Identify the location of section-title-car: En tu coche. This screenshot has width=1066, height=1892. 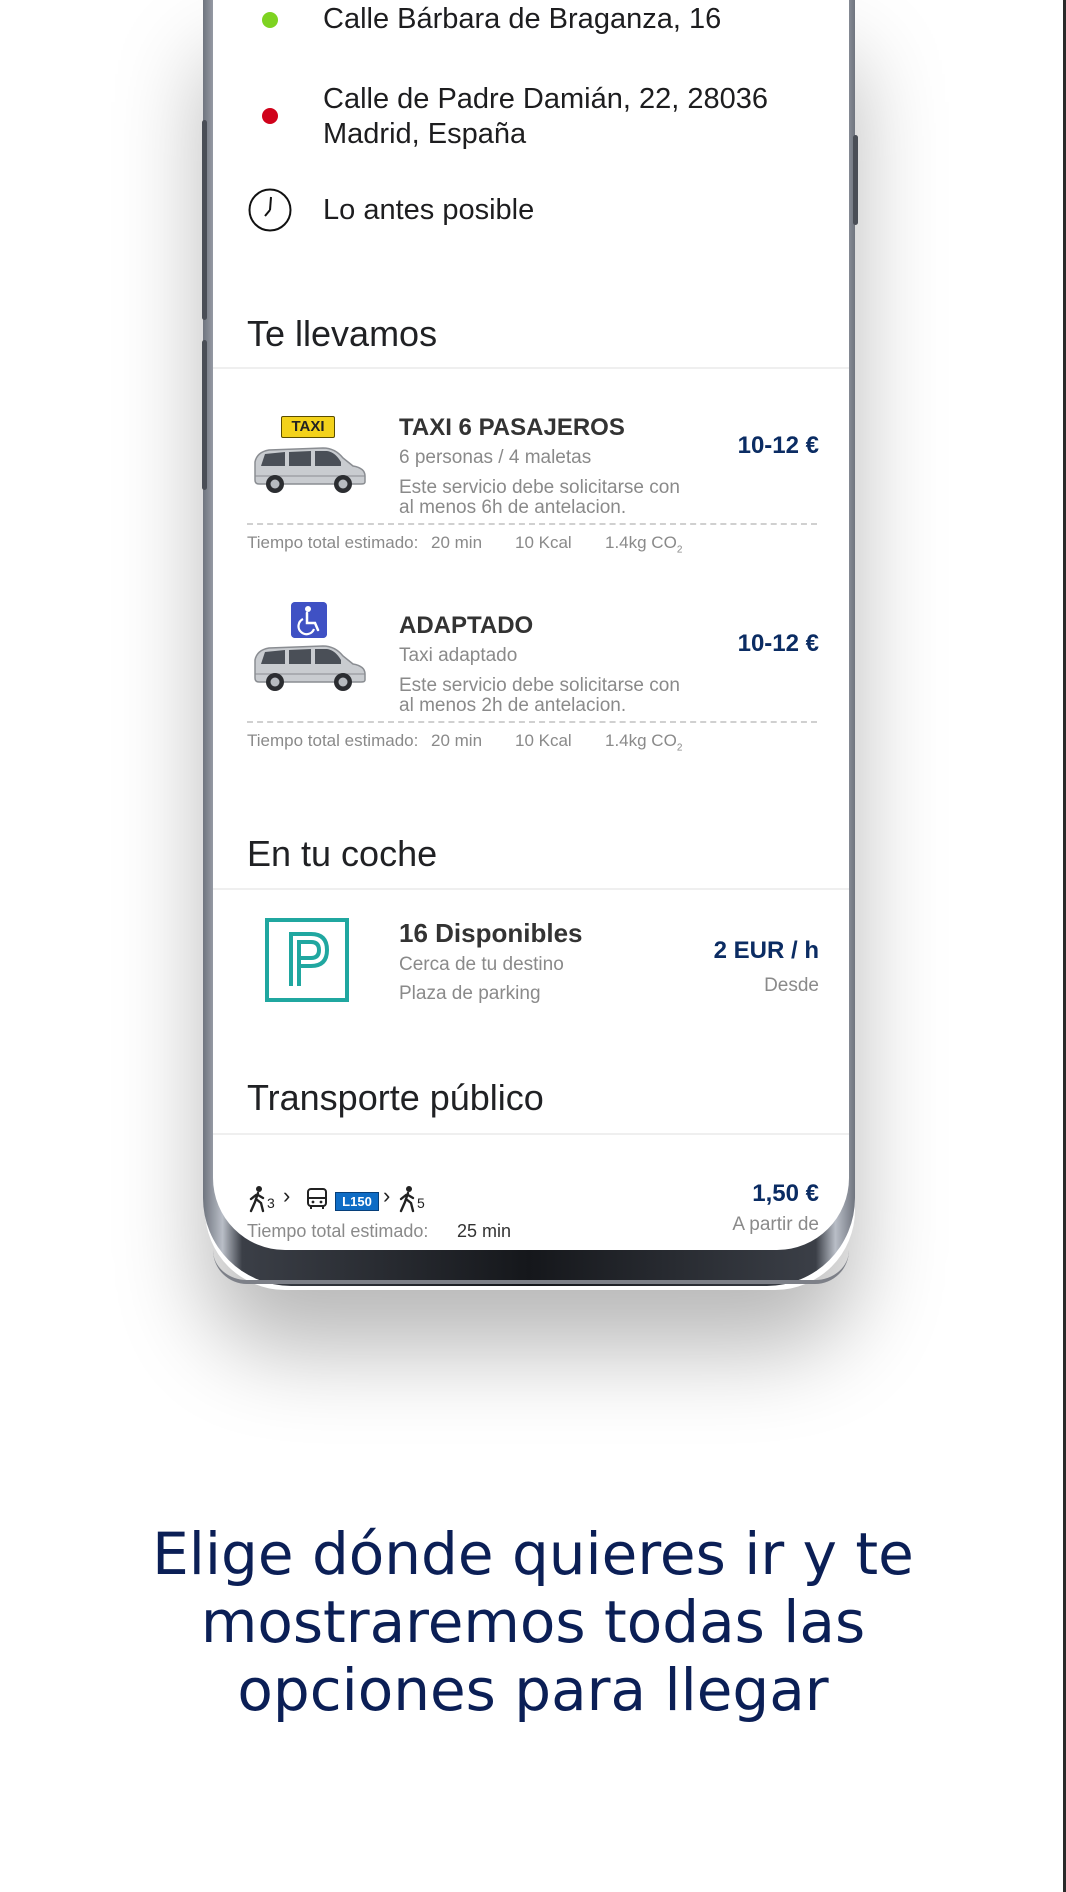
(342, 853).